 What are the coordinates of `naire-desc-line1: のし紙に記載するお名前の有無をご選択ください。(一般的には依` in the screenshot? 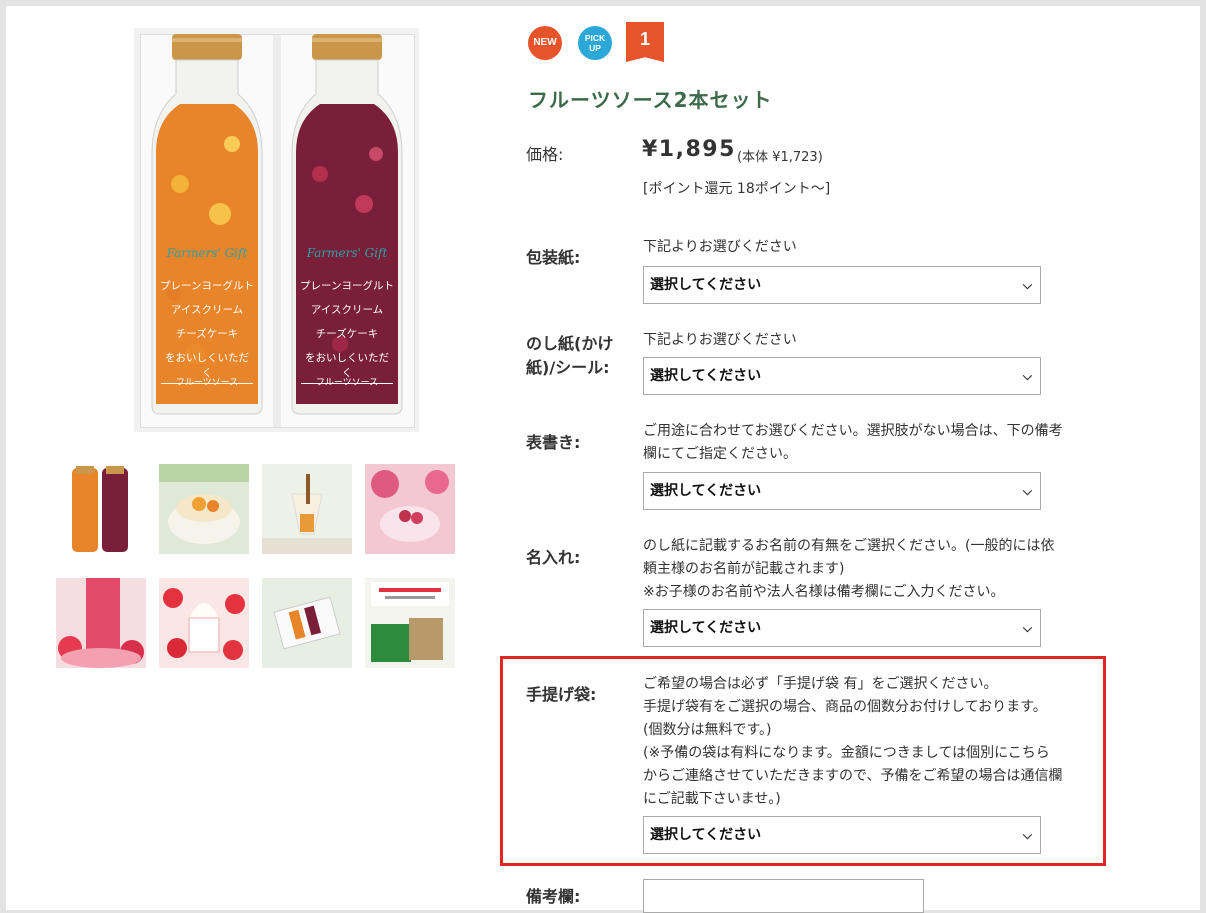 It's located at (849, 546).